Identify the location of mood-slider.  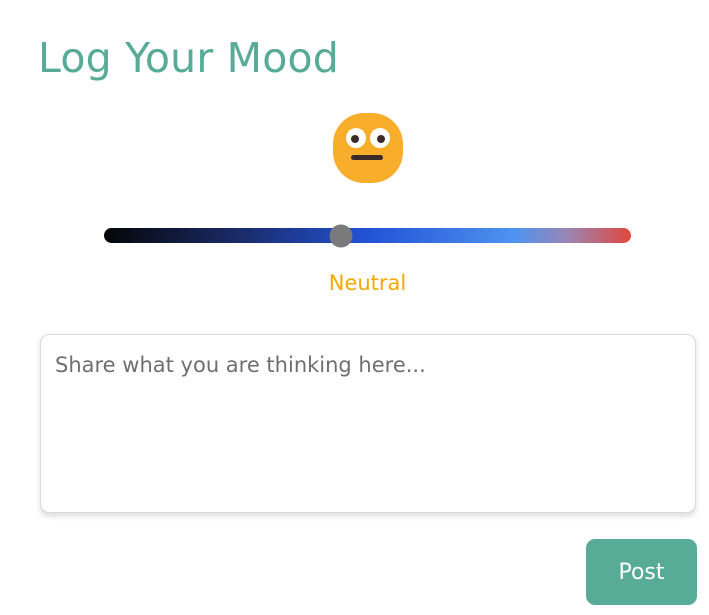
(367, 235).